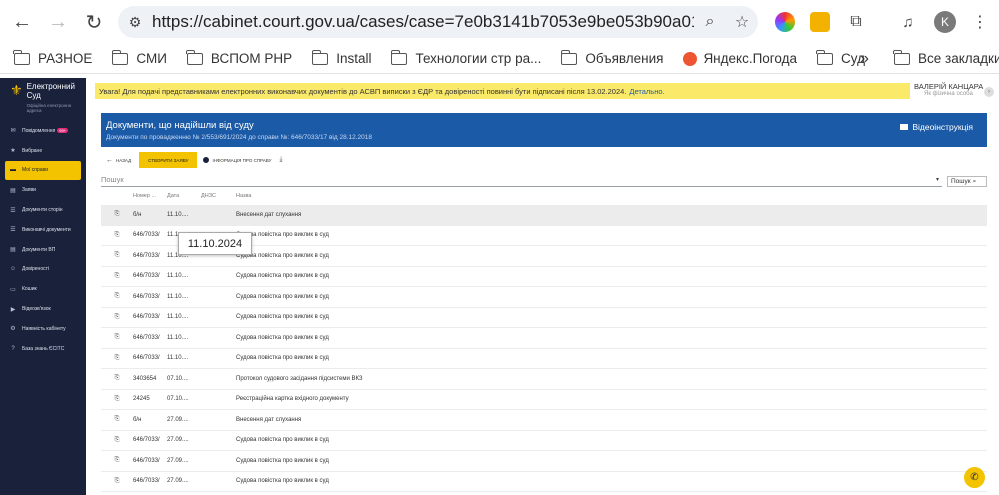  I want to click on bookmark-folder: РАЗНОЕ, so click(52, 57).